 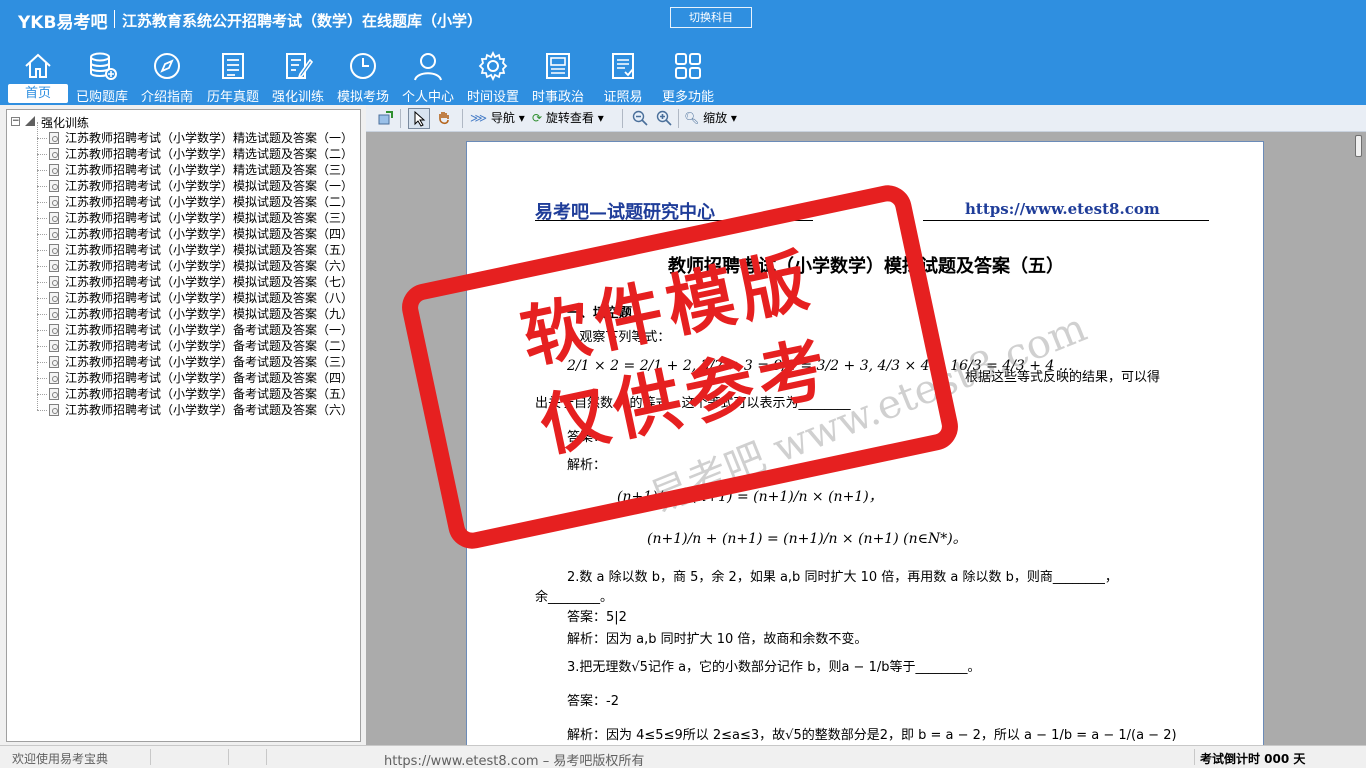 I want to click on zoom-out-icon, so click(x=640, y=118).